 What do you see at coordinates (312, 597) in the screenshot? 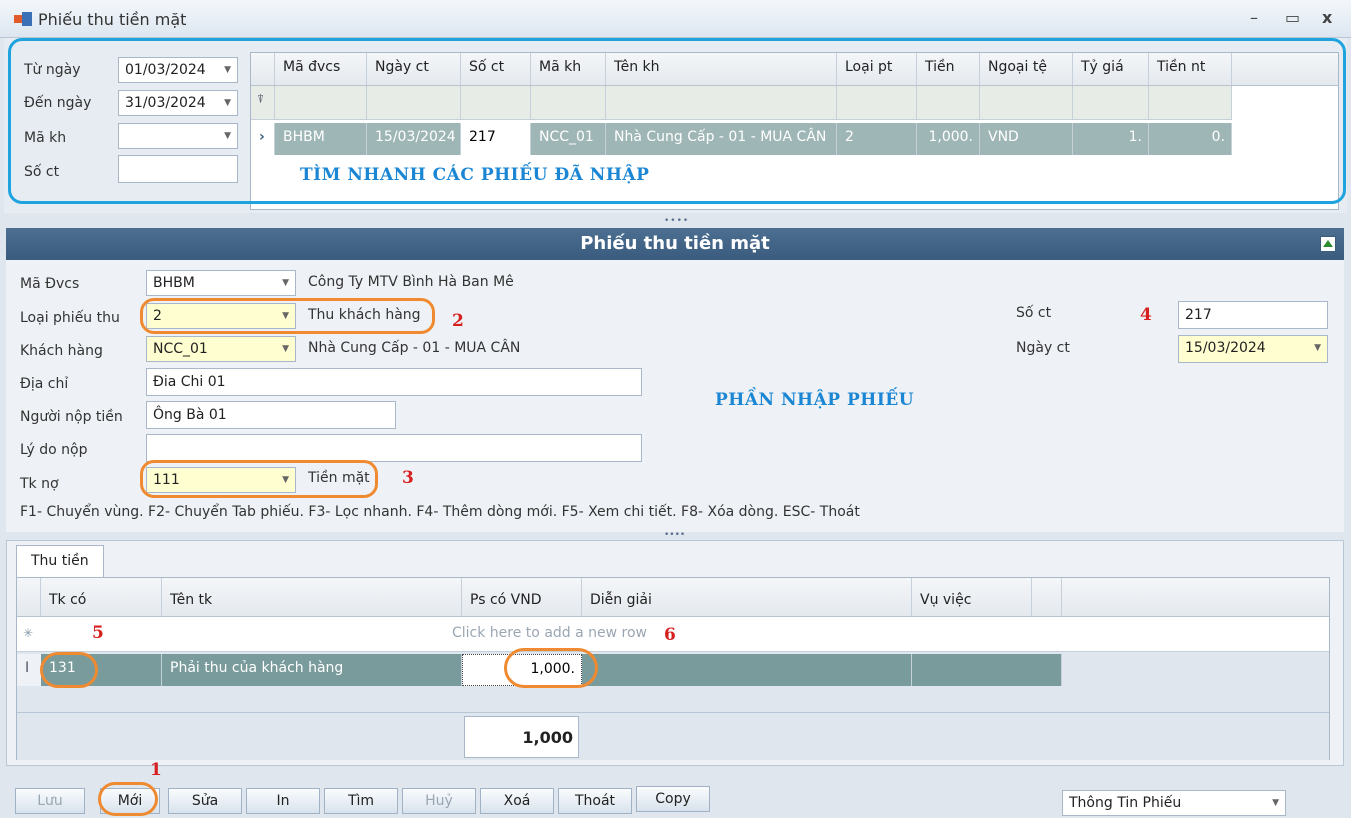
I see `col-account-name: Tên tk` at bounding box center [312, 597].